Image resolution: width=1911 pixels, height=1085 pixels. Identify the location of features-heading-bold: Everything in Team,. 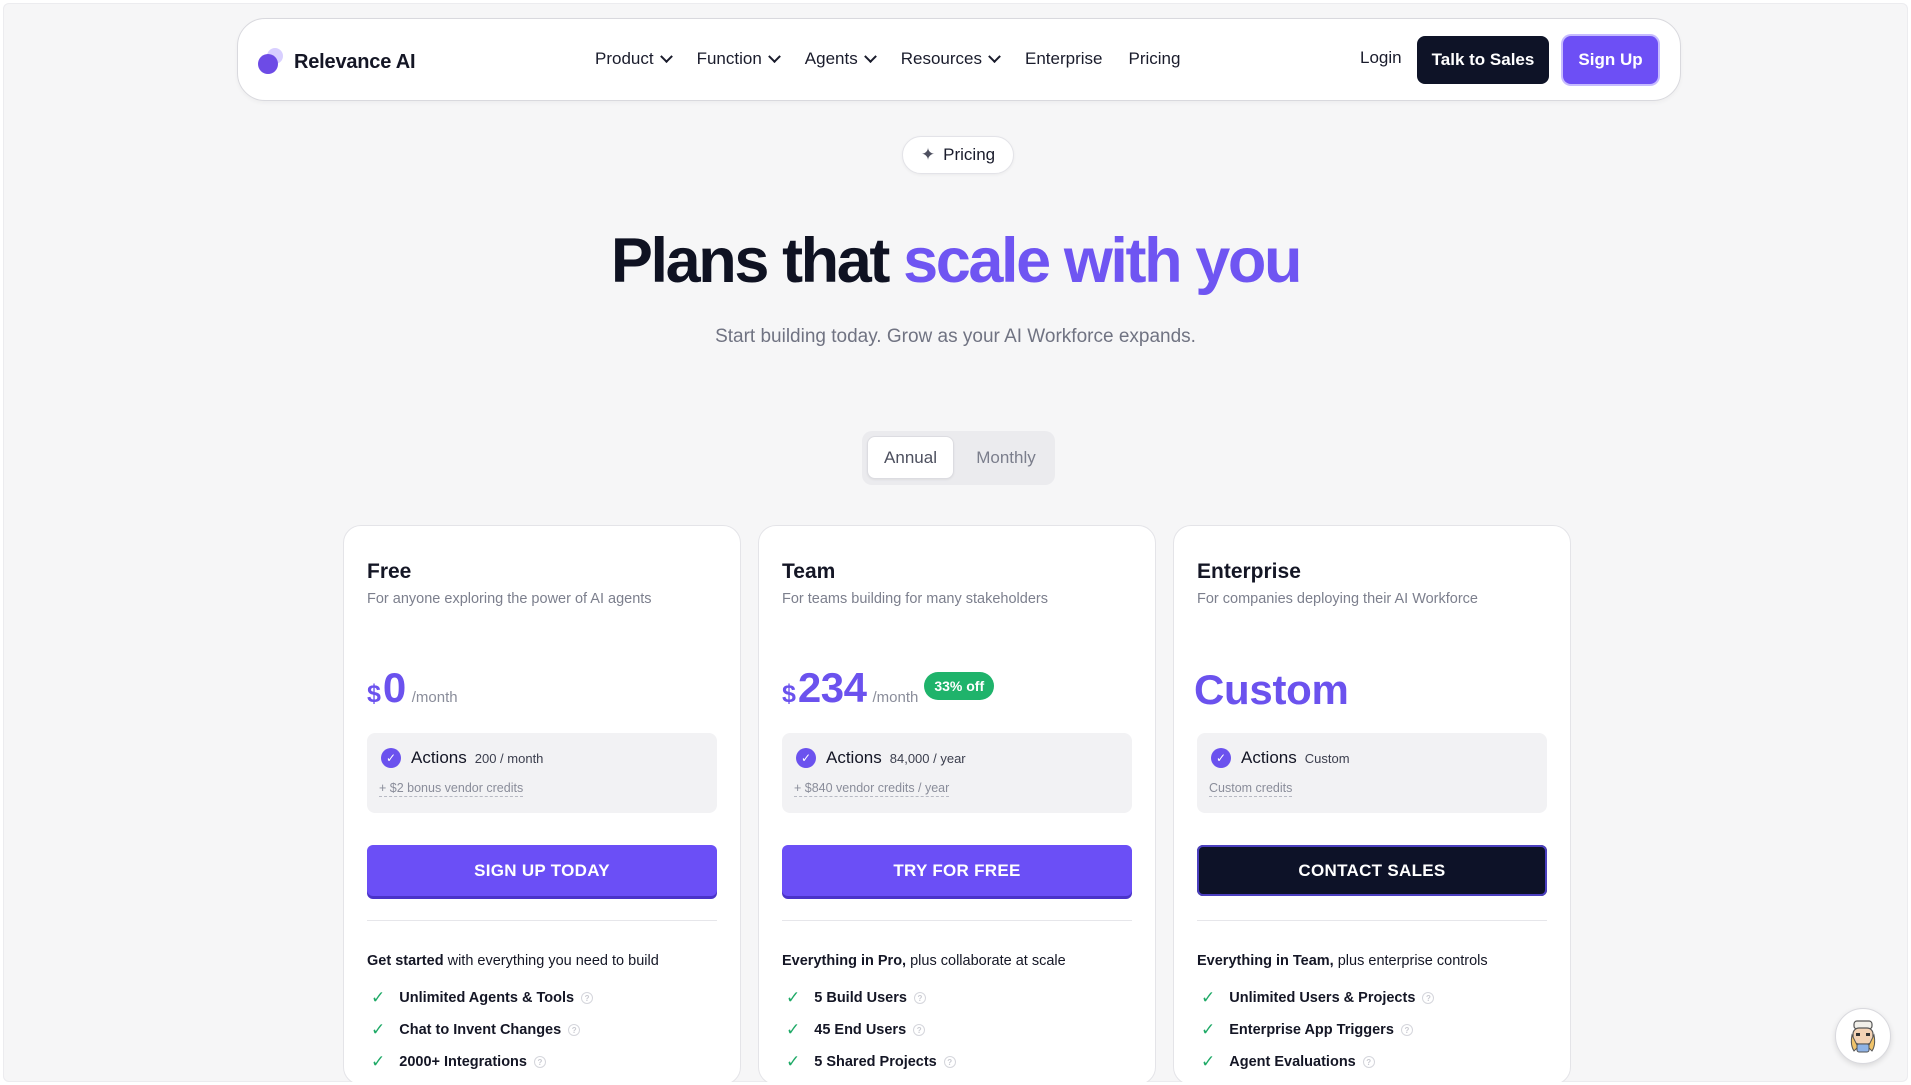
(1265, 961).